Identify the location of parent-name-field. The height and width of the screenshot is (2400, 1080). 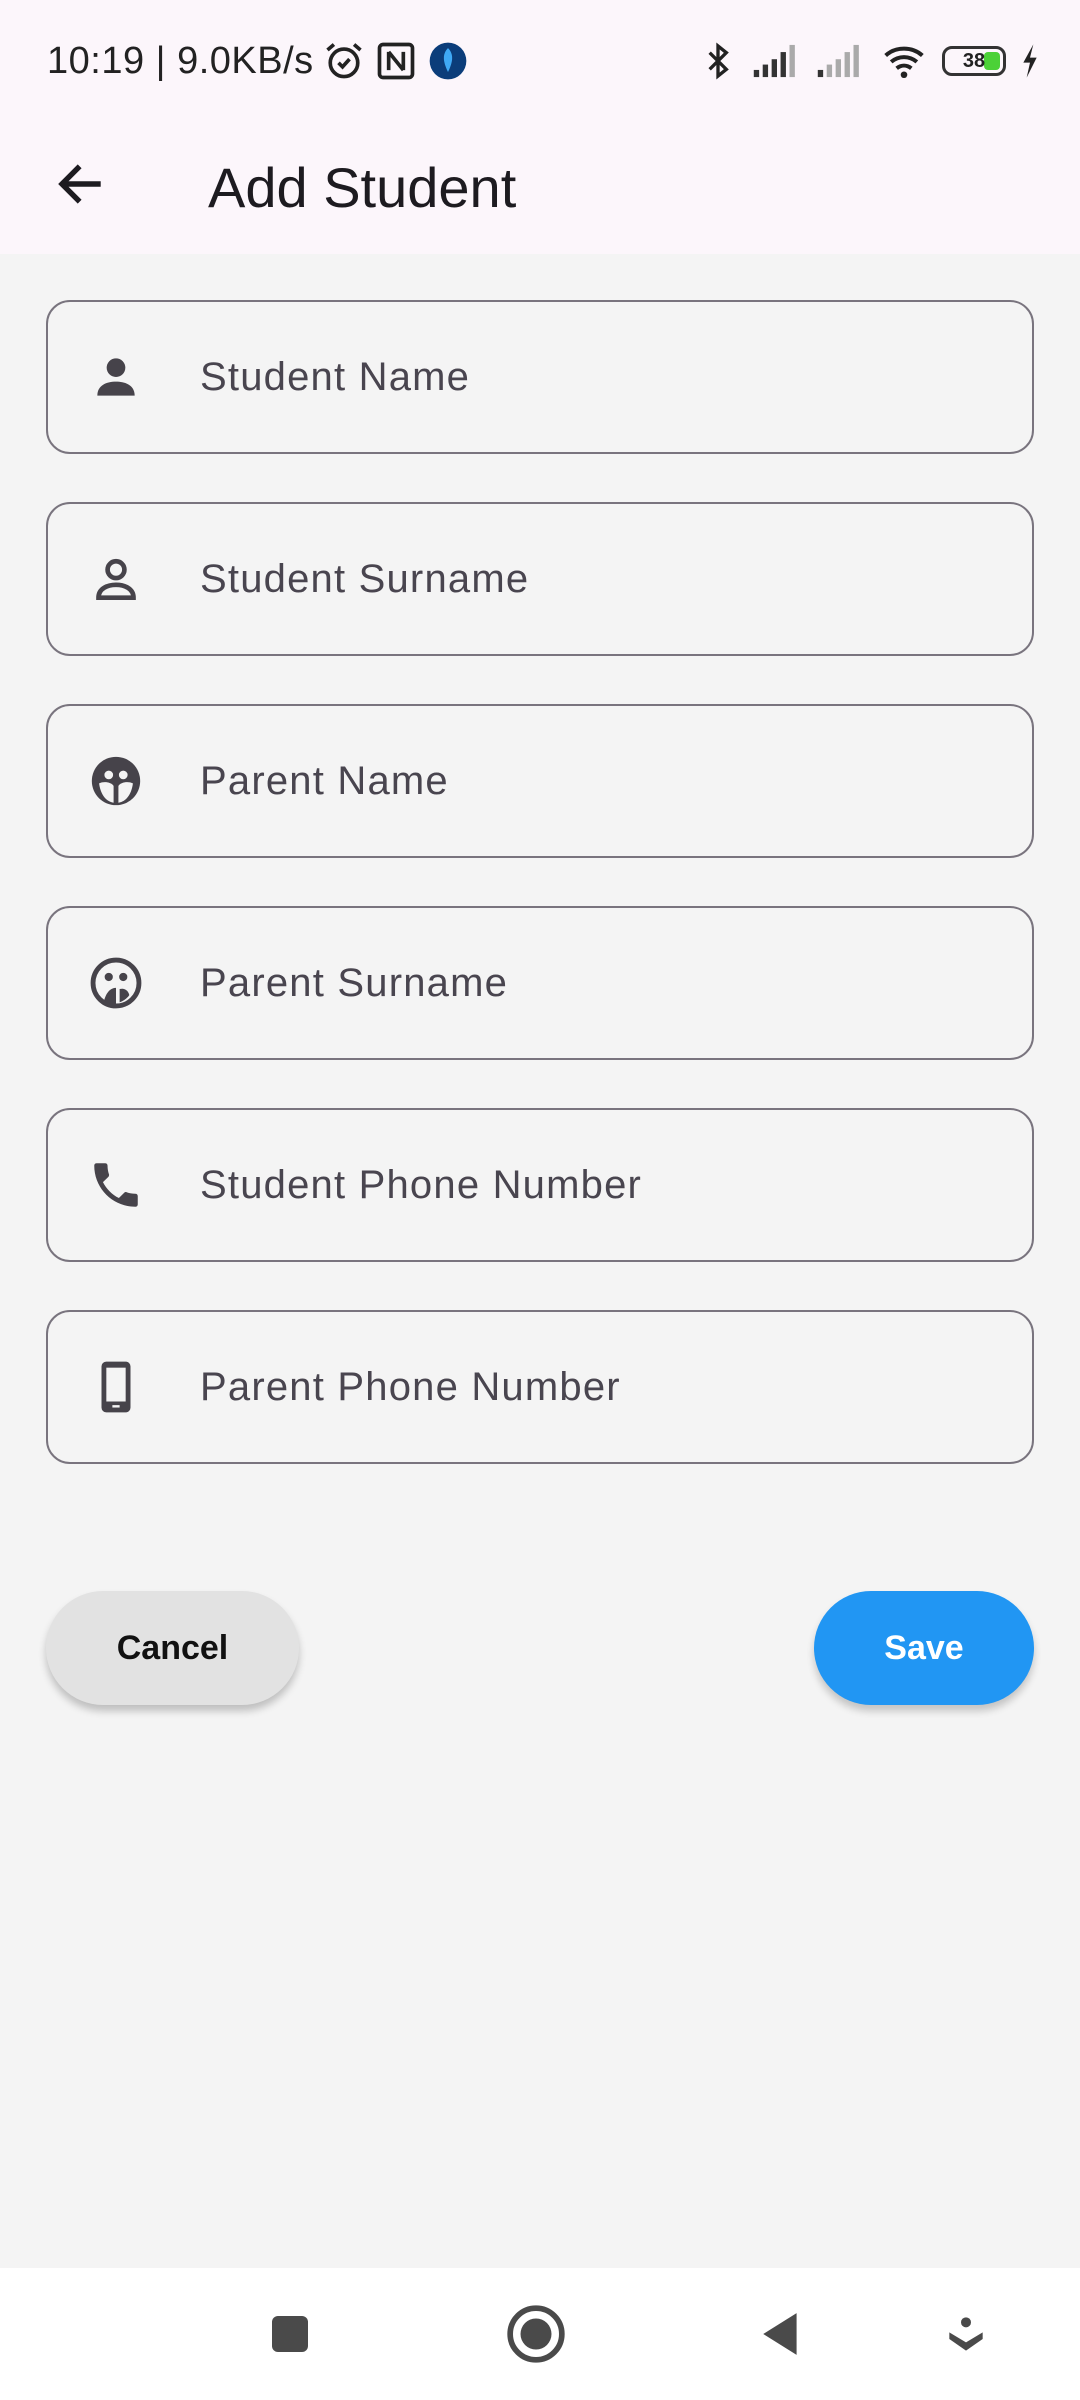
(540, 781).